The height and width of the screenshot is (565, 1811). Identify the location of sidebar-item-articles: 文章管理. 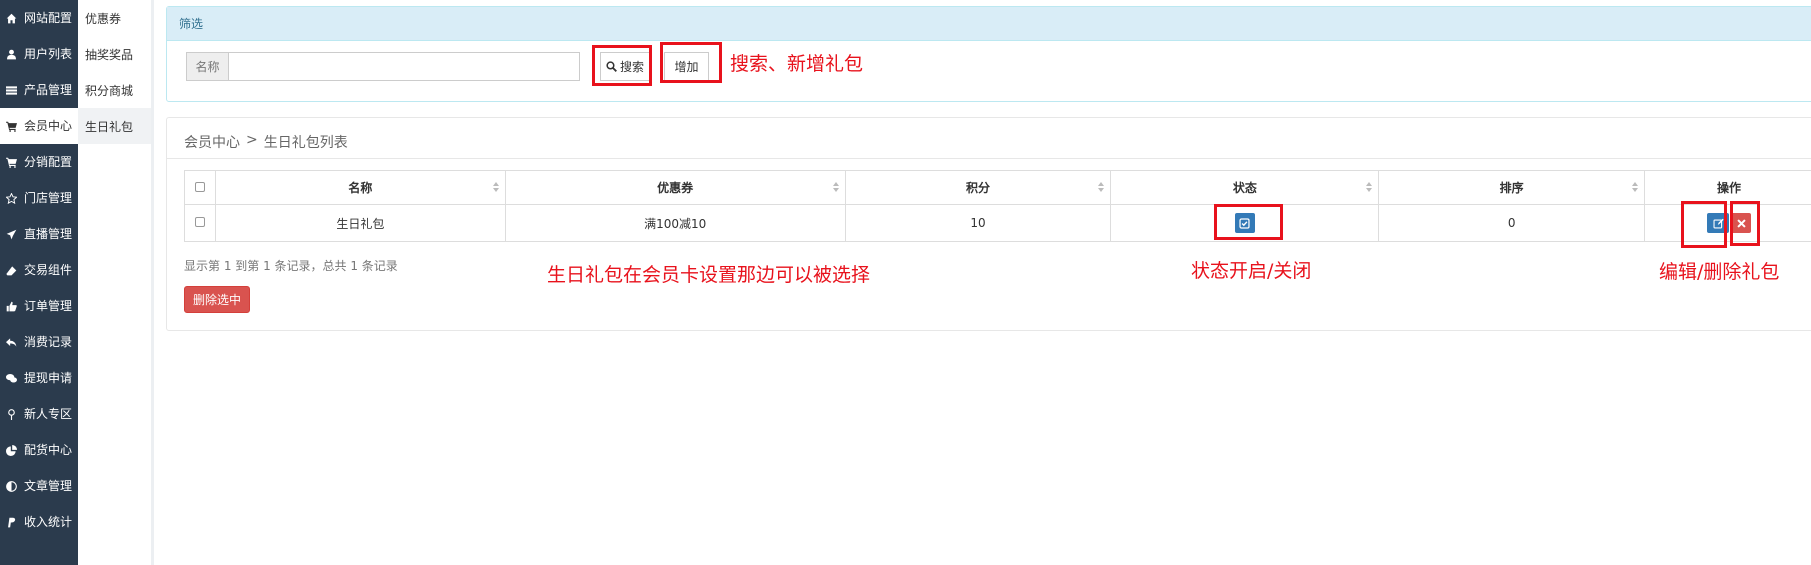
(39, 486).